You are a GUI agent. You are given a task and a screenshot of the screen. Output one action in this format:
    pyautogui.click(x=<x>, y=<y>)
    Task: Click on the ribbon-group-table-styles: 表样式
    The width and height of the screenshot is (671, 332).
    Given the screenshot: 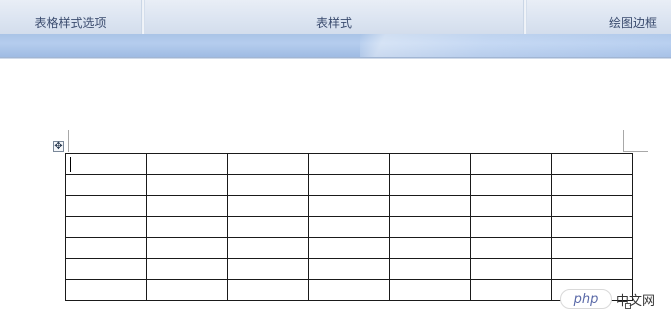 What is the action you would take?
    pyautogui.click(x=334, y=17)
    